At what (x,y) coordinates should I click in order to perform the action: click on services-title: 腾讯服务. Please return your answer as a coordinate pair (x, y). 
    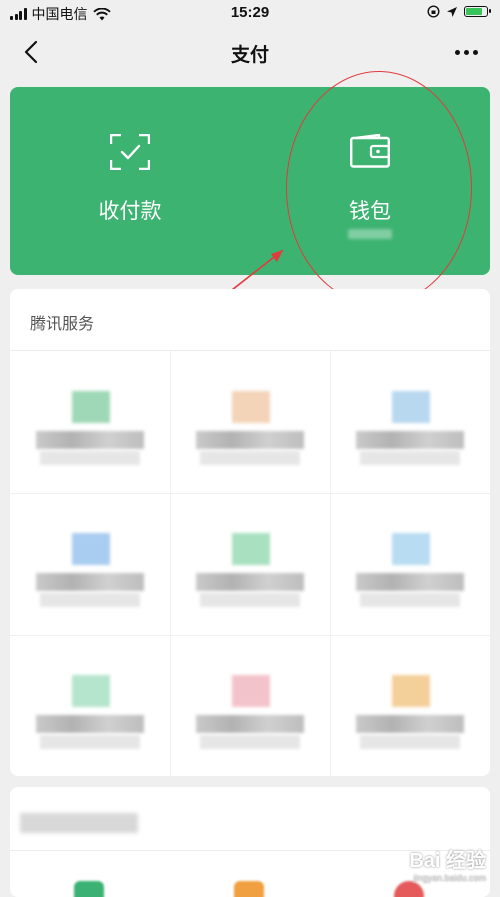
    Looking at the image, I should click on (62, 324).